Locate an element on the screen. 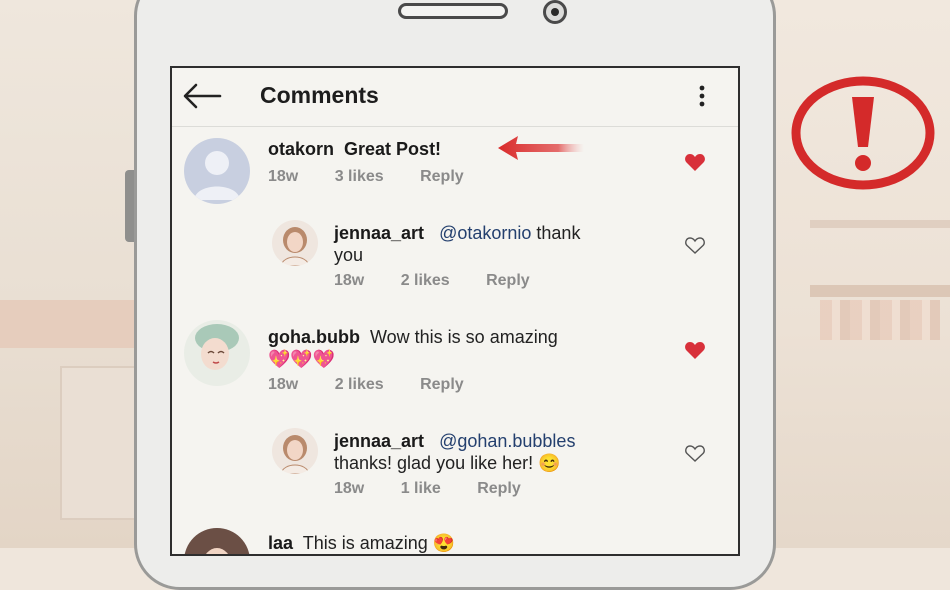 The height and width of the screenshot is (590, 950). mention-link: @otakornio is located at coordinates (485, 233).